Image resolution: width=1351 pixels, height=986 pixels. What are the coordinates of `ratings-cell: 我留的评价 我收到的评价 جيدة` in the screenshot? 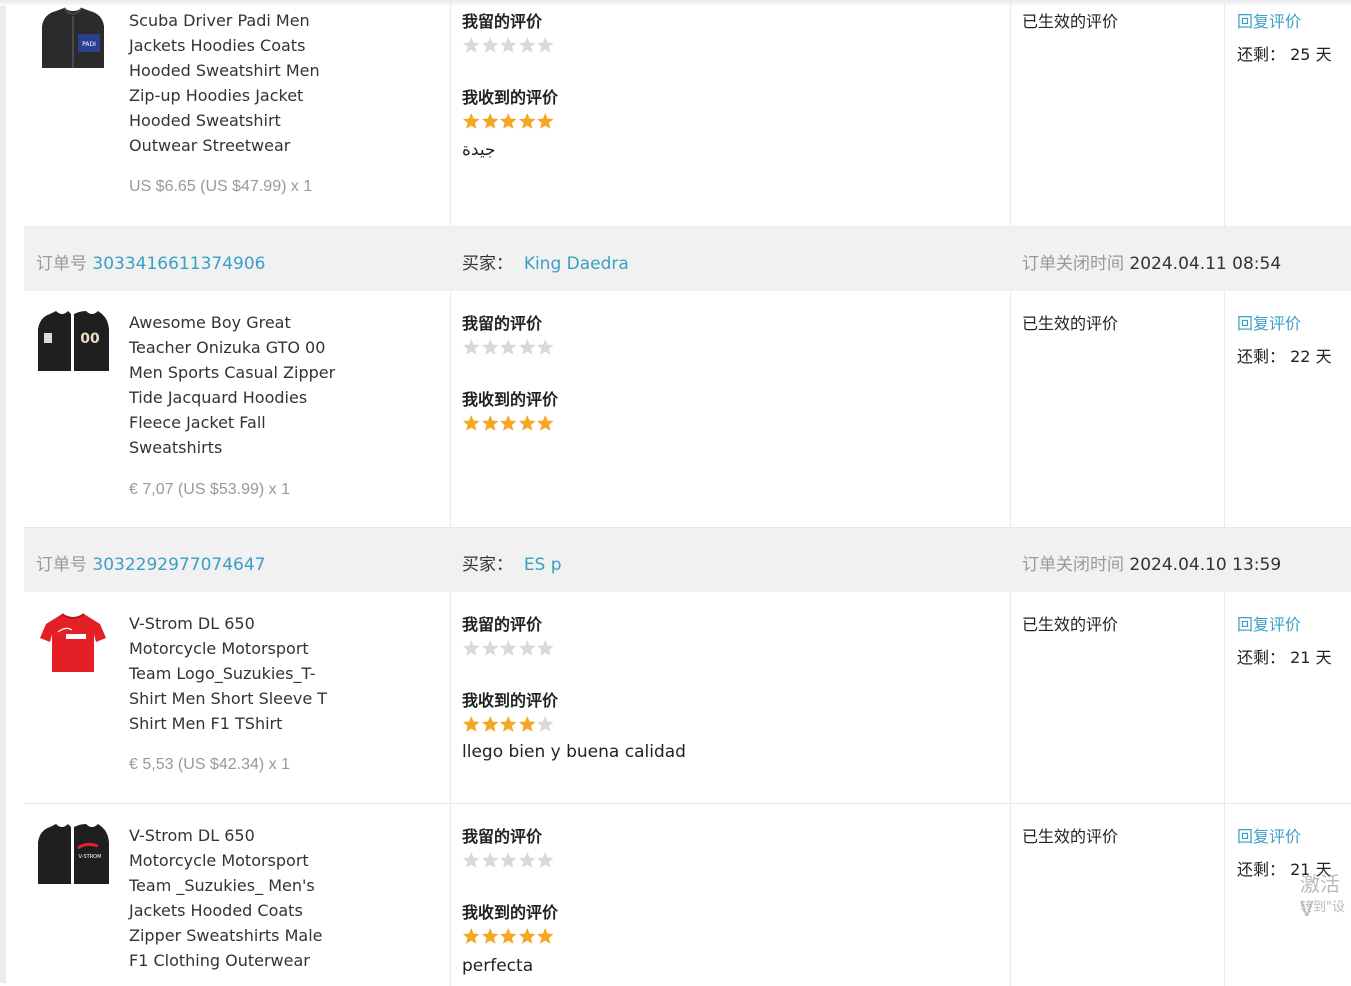 It's located at (730, 113).